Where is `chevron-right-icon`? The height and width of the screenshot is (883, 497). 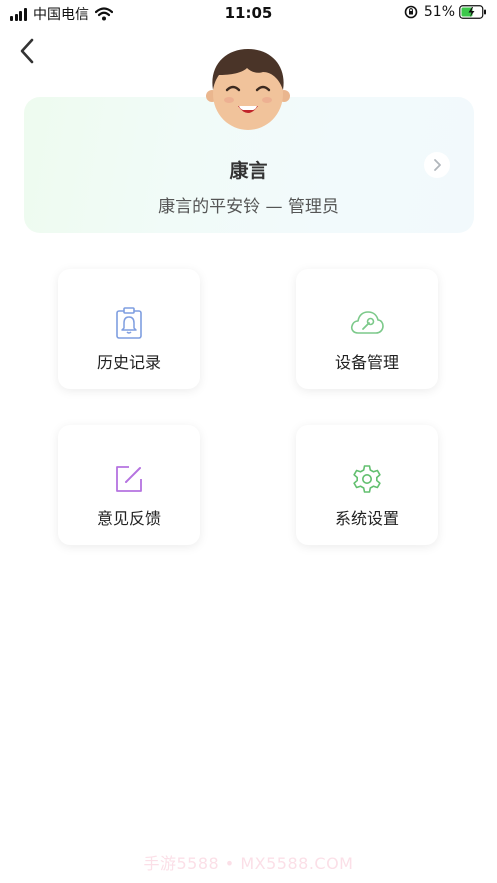 chevron-right-icon is located at coordinates (437, 165).